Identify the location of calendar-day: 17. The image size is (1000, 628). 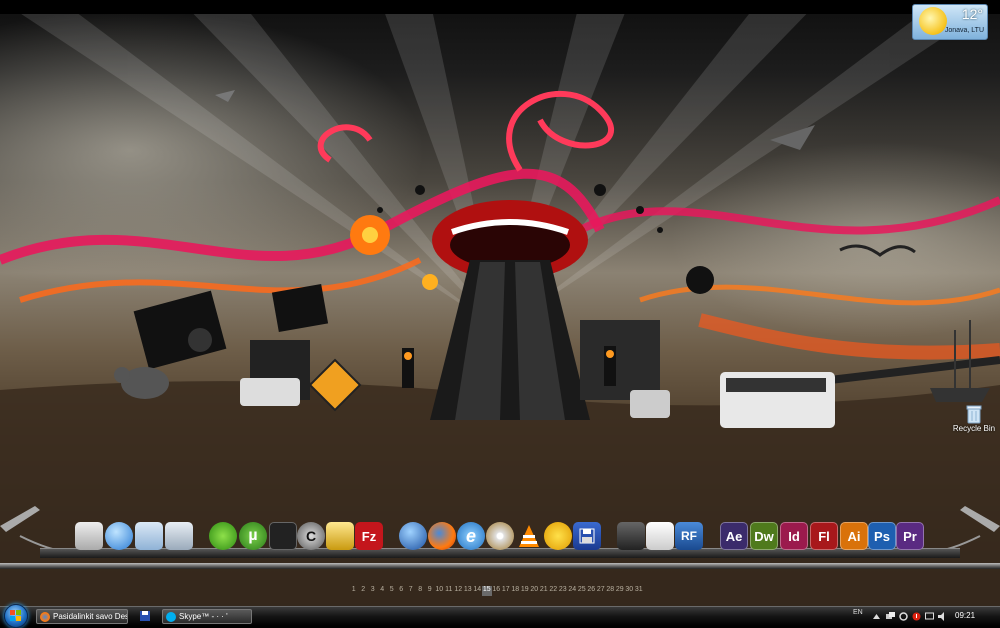
(506, 591).